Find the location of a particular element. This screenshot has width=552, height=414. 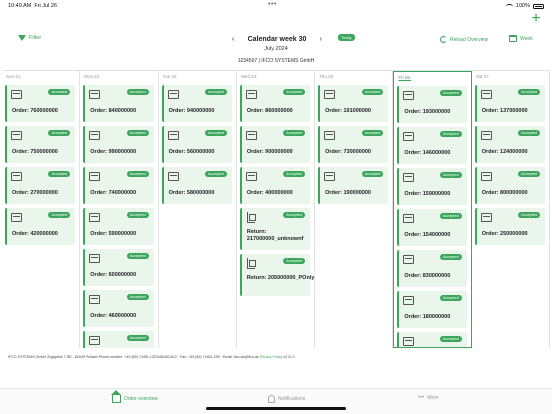

return-card: Accepted Return: 217000000_unknownf is located at coordinates (275, 229).